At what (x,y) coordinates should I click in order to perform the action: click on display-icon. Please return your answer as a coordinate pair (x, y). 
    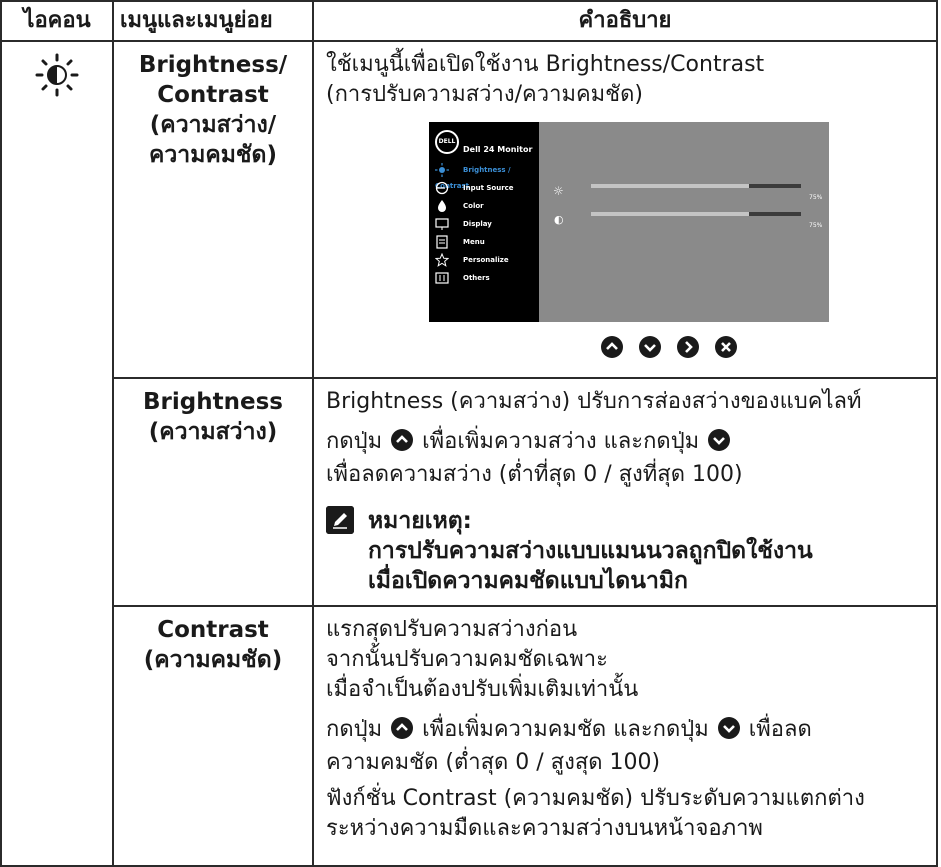
    Looking at the image, I should click on (442, 224).